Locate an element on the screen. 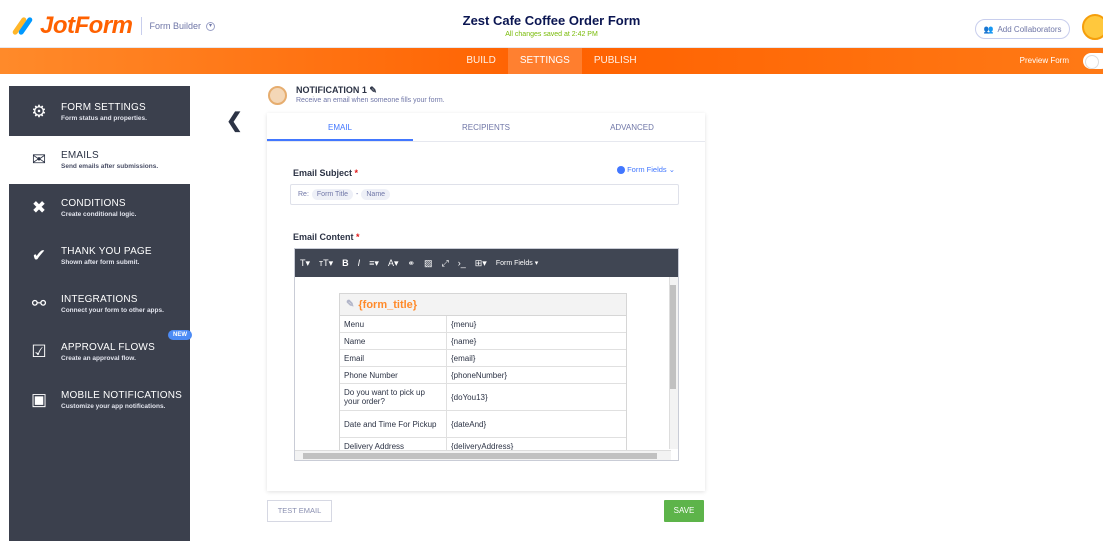 This screenshot has width=1103, height=541. form-fields-icon is located at coordinates (621, 170).